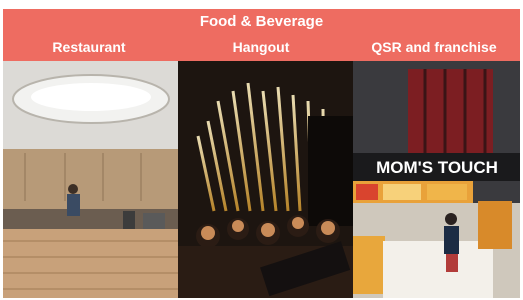  I want to click on category-label-restaurant: Restaurant, so click(89, 47).